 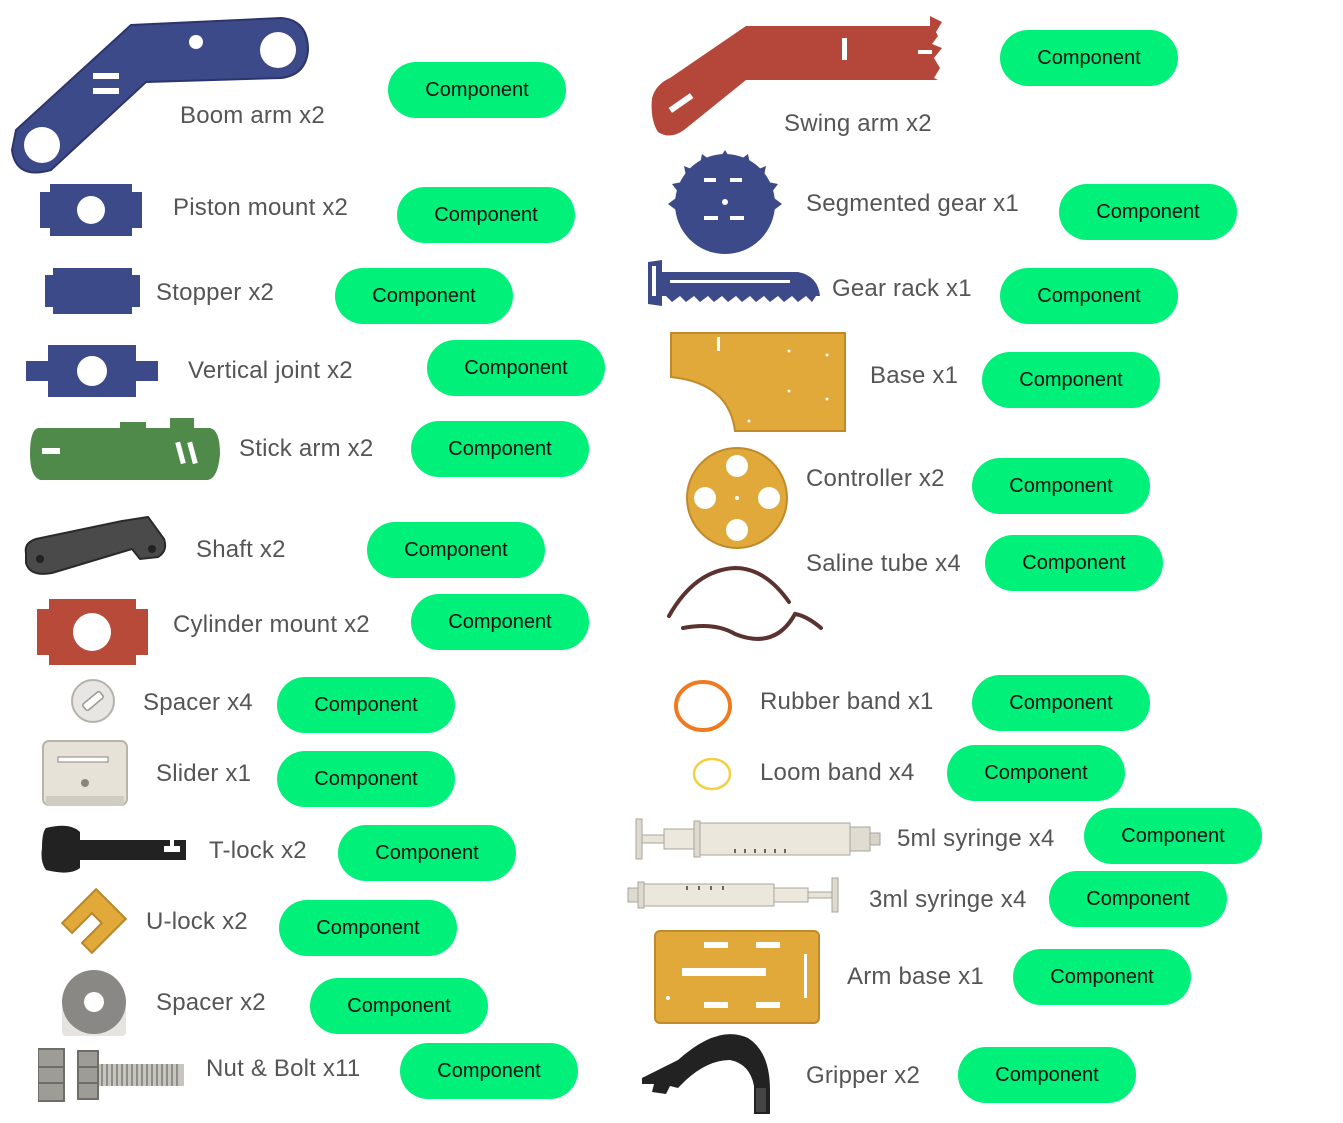 I want to click on part-label-syringe-5ml: 5ml syringe x4, so click(x=976, y=838).